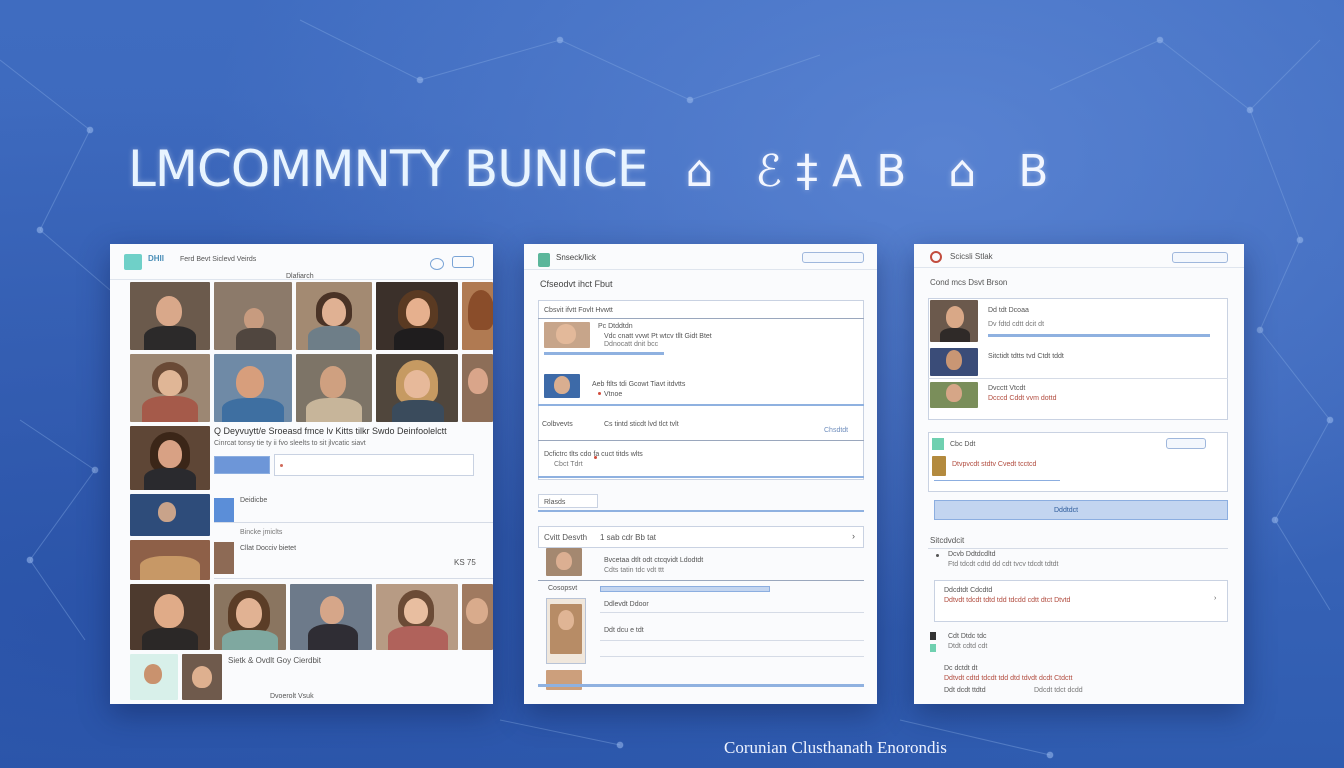  Describe the element at coordinates (615, 326) in the screenshot. I see `thread-title: Pc Dtddtdn` at that location.